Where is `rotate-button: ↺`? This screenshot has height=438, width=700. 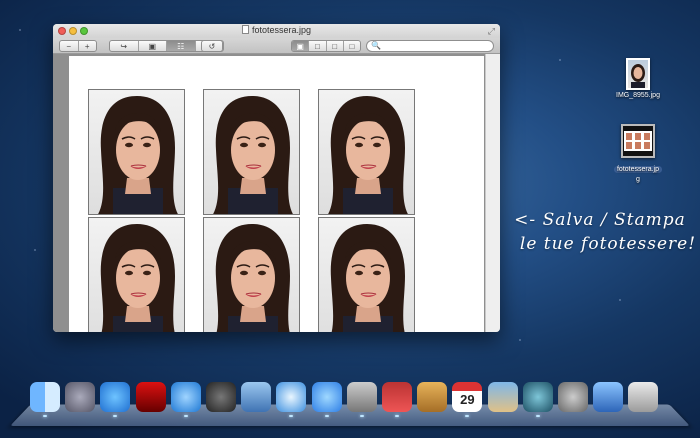 rotate-button: ↺ is located at coordinates (212, 46).